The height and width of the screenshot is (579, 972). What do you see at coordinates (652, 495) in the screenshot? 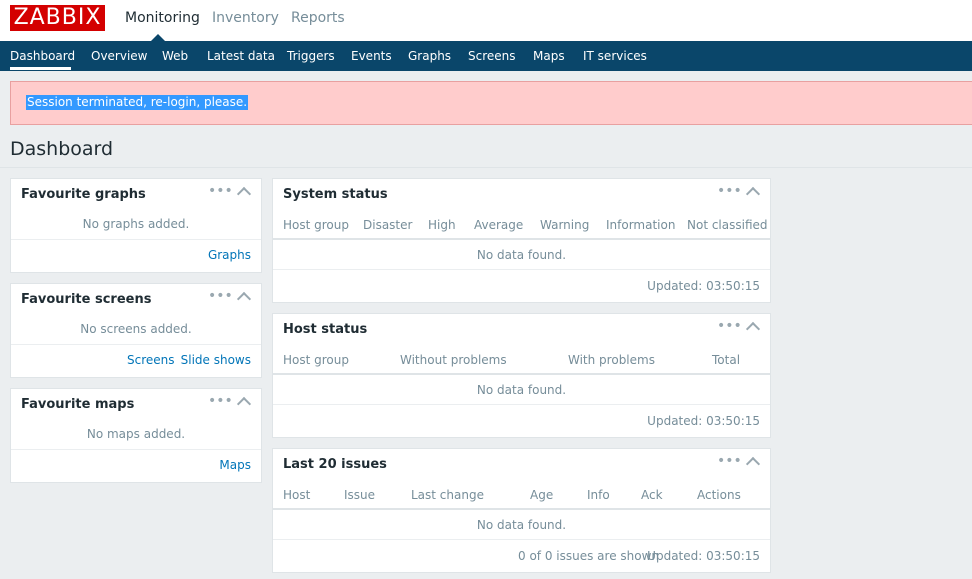
I see `column-header: Ack` at bounding box center [652, 495].